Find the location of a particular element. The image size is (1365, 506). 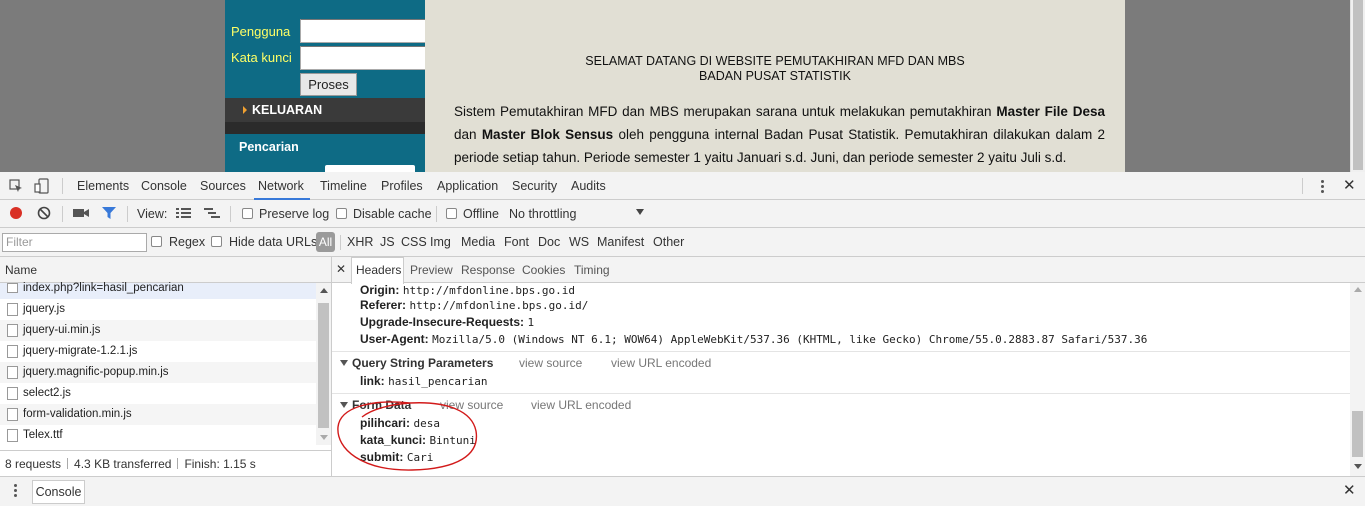

tab-application: Application is located at coordinates (467, 186).